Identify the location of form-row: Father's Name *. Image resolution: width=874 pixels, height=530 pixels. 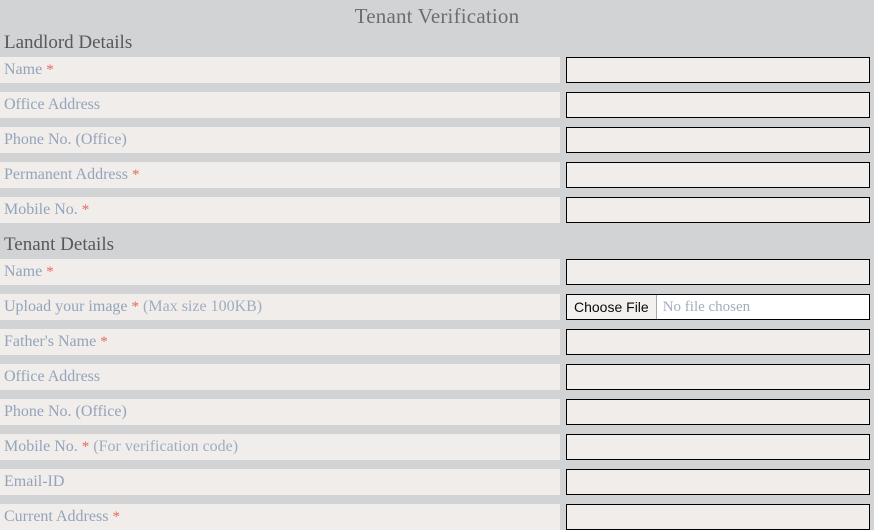
(437, 342).